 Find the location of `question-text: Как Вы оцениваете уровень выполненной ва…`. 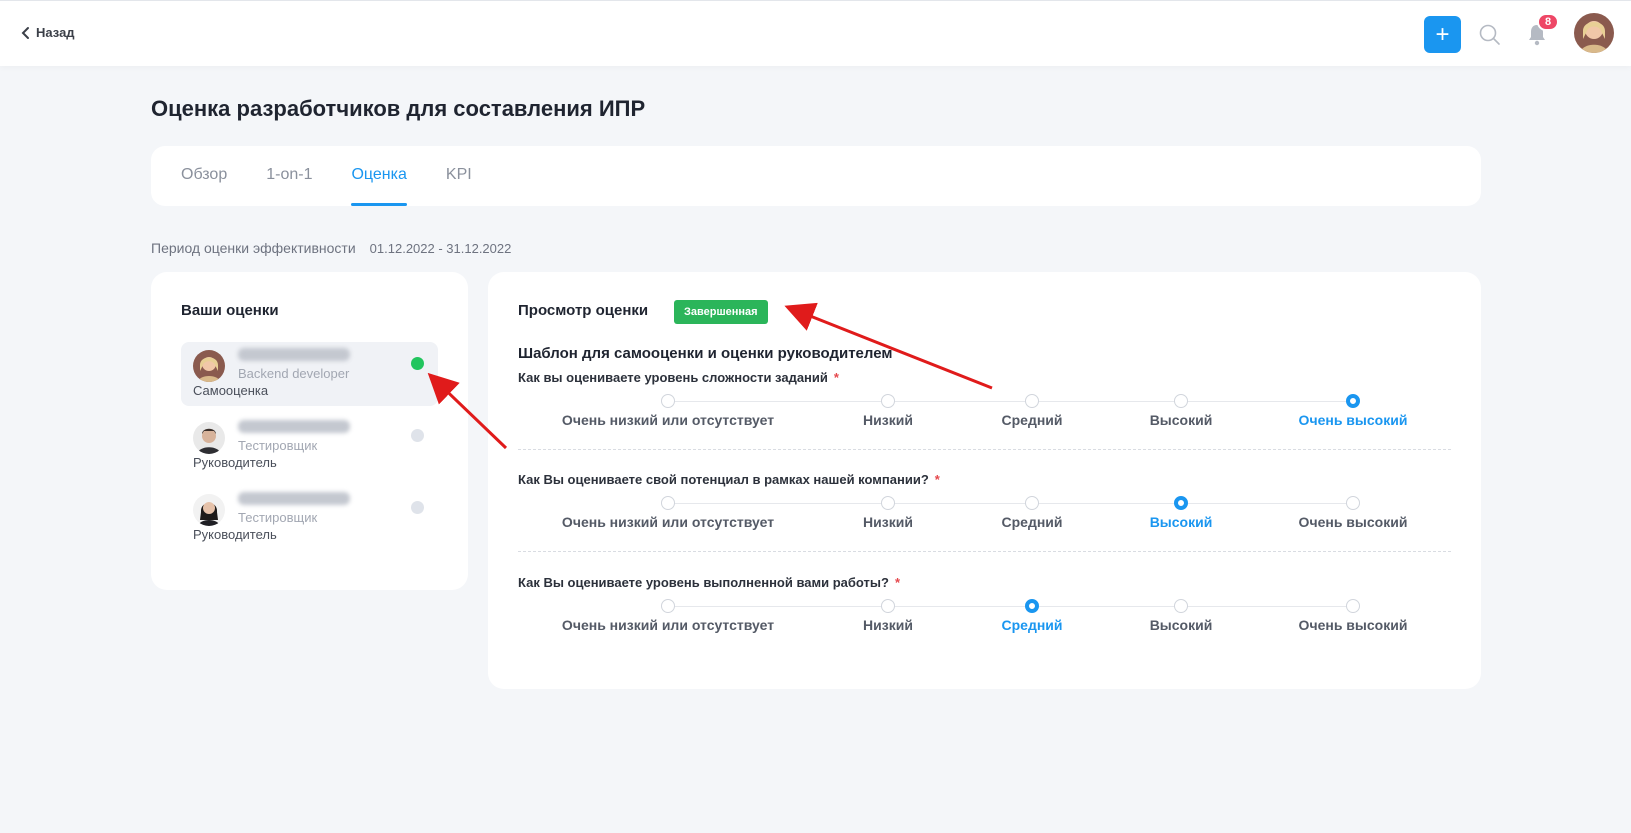

question-text: Как Вы оцениваете уровень выполненной ва… is located at coordinates (709, 582).